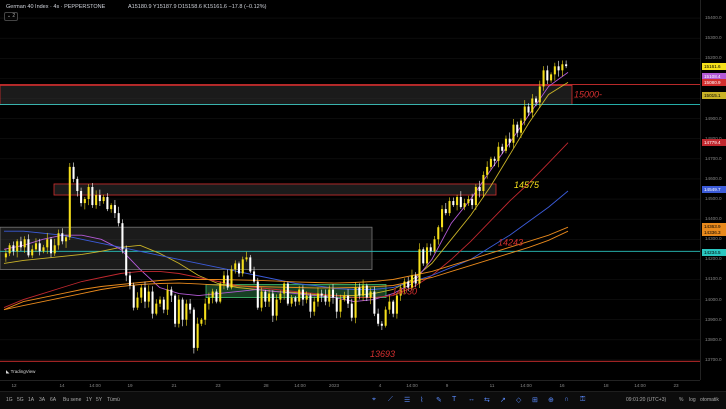  What do you see at coordinates (714, 253) in the screenshot?
I see `price-label-badge: 14234.5` at bounding box center [714, 253].